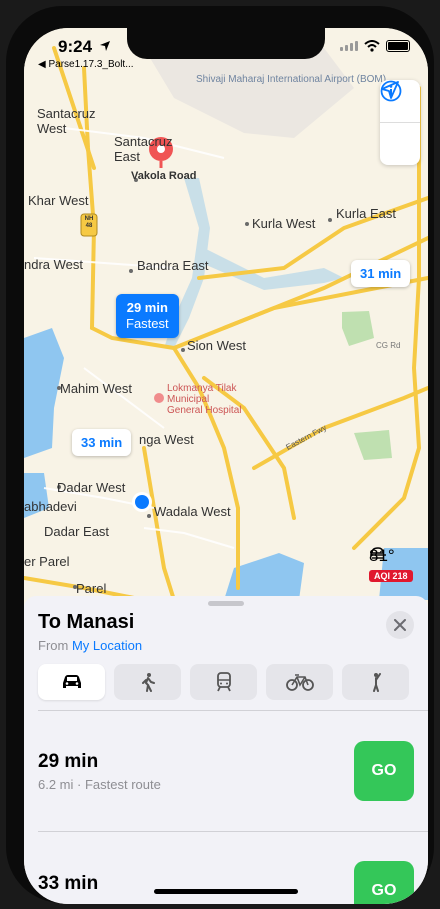 The height and width of the screenshot is (909, 440). I want to click on location-arrow-icon, so click(390, 90).